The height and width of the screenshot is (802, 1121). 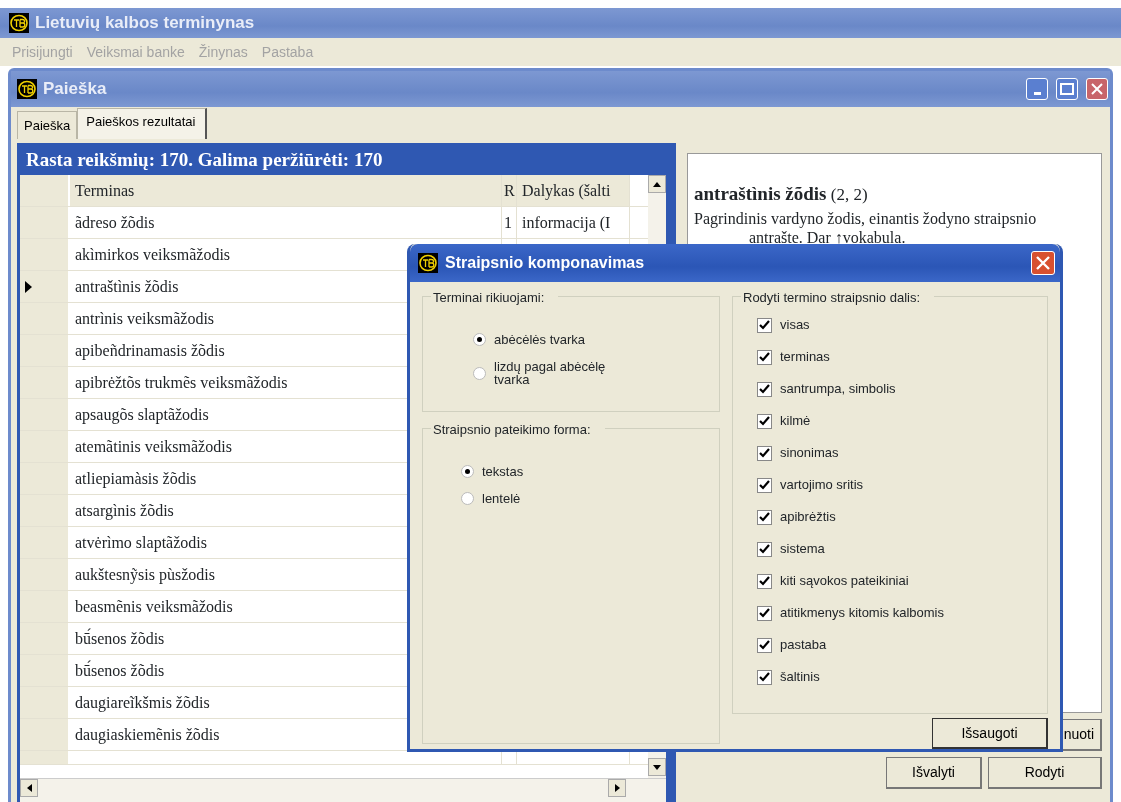 I want to click on table-cell: ãdreso žõdis, so click(x=286, y=222).